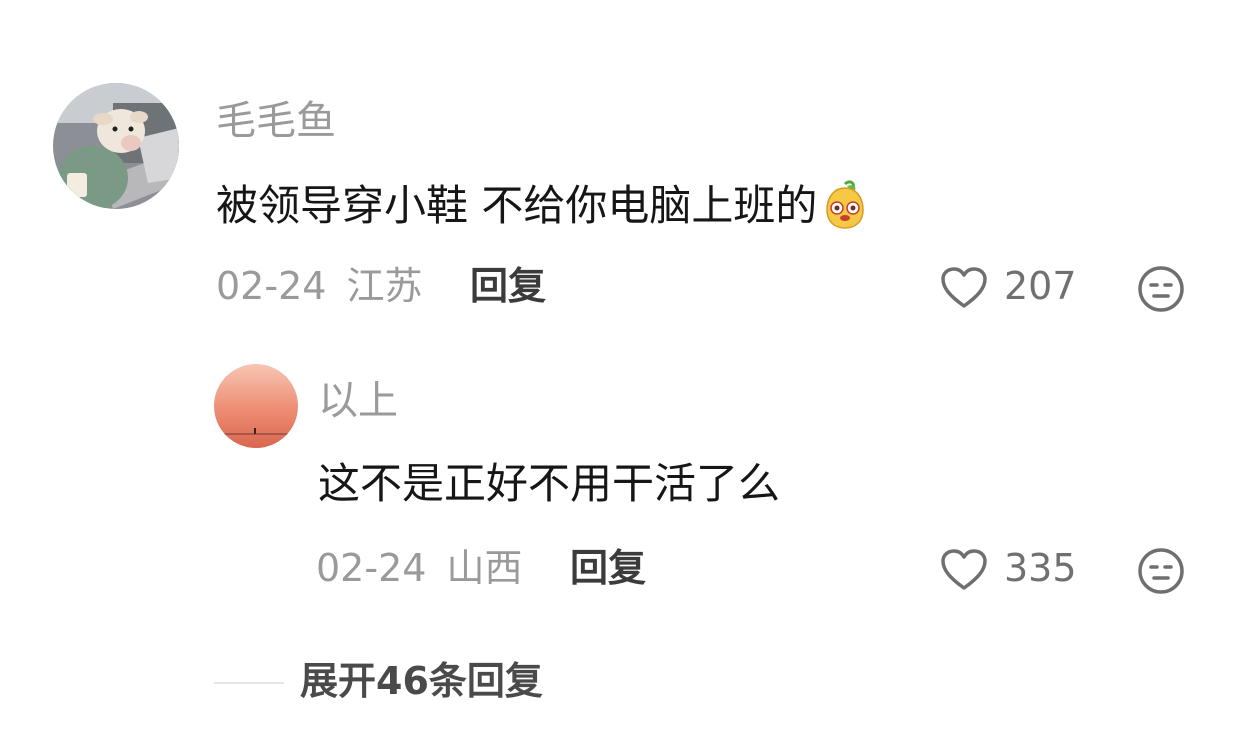 This screenshot has width=1260, height=755. Describe the element at coordinates (249, 683) in the screenshot. I see `expand-divider` at that location.